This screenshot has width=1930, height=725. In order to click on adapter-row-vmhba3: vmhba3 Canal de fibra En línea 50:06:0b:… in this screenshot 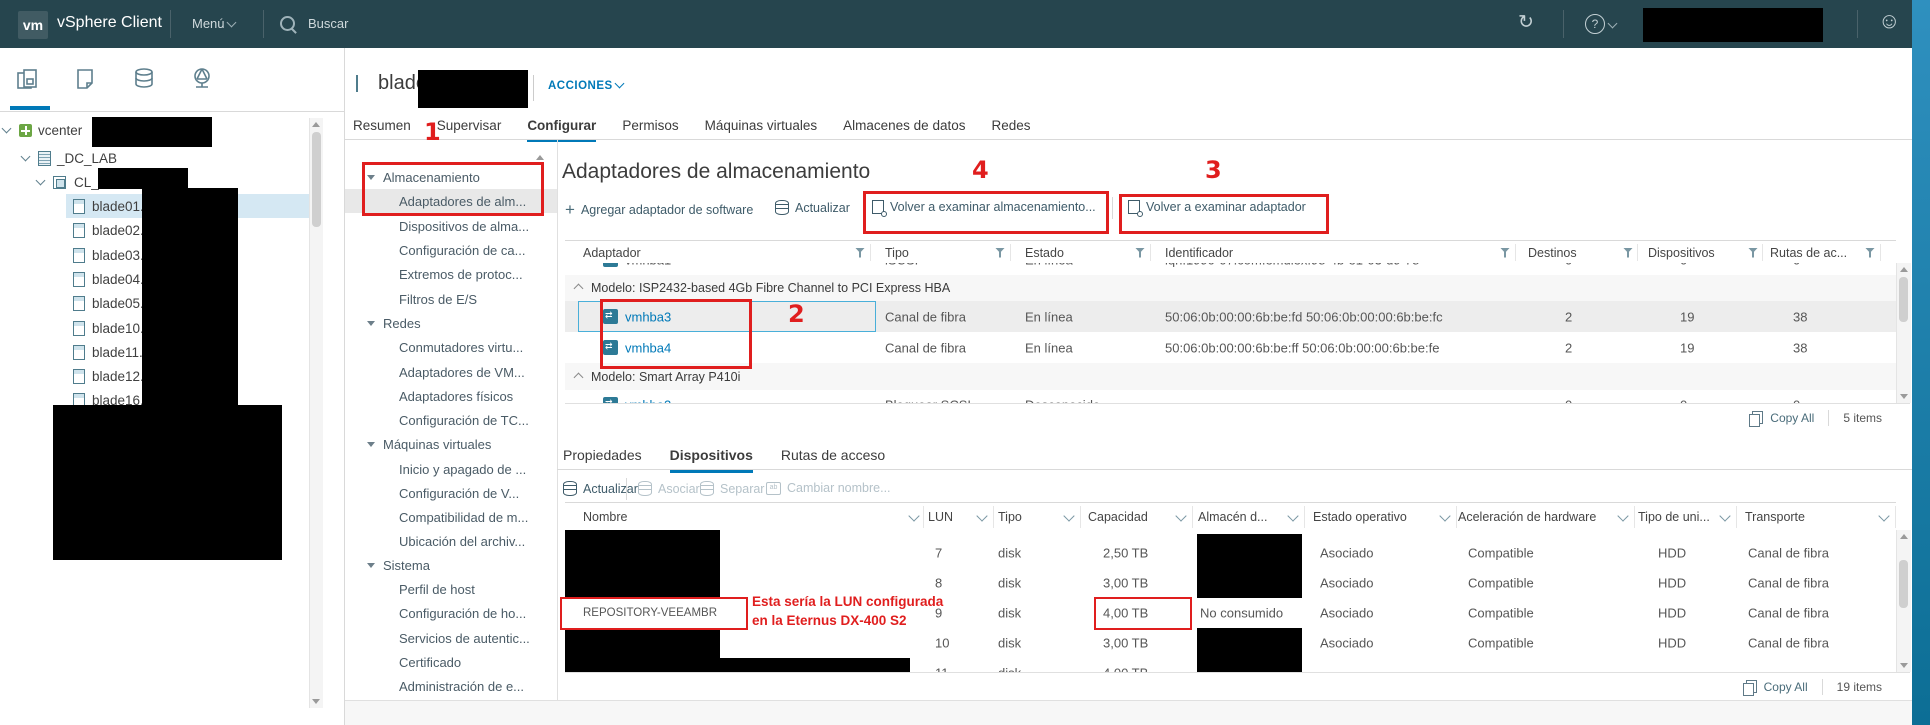, I will do `click(1230, 317)`.